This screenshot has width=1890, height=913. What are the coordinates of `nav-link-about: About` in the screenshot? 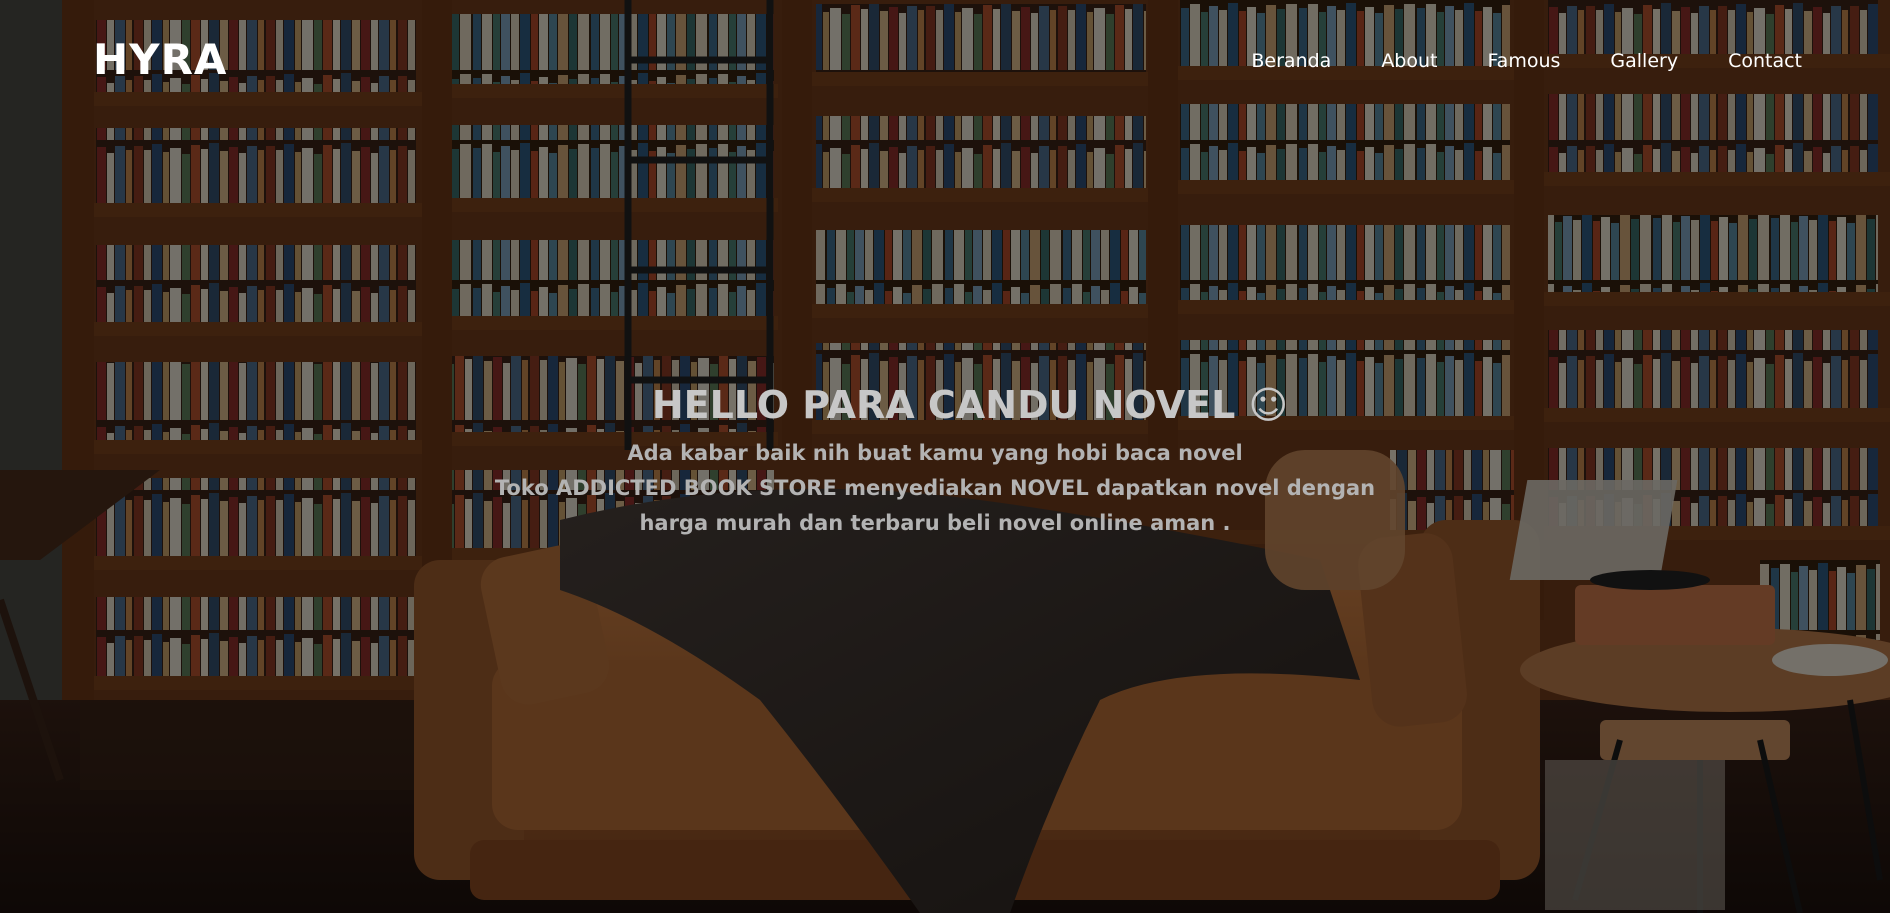 It's located at (1409, 61).